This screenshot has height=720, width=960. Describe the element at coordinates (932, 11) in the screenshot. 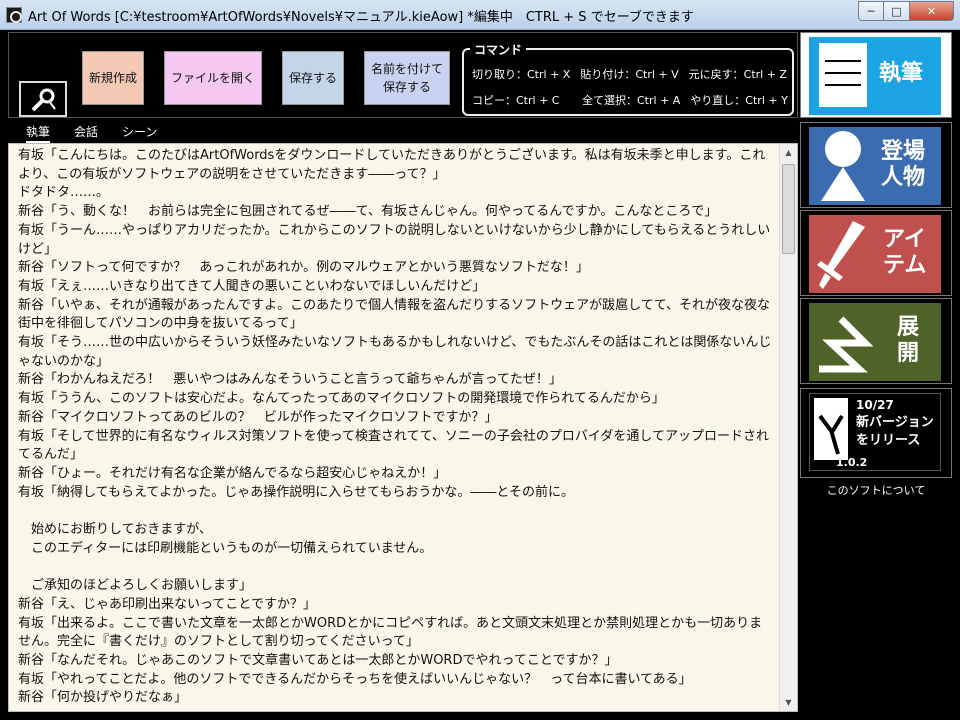

I see `close-button: ✕` at that location.